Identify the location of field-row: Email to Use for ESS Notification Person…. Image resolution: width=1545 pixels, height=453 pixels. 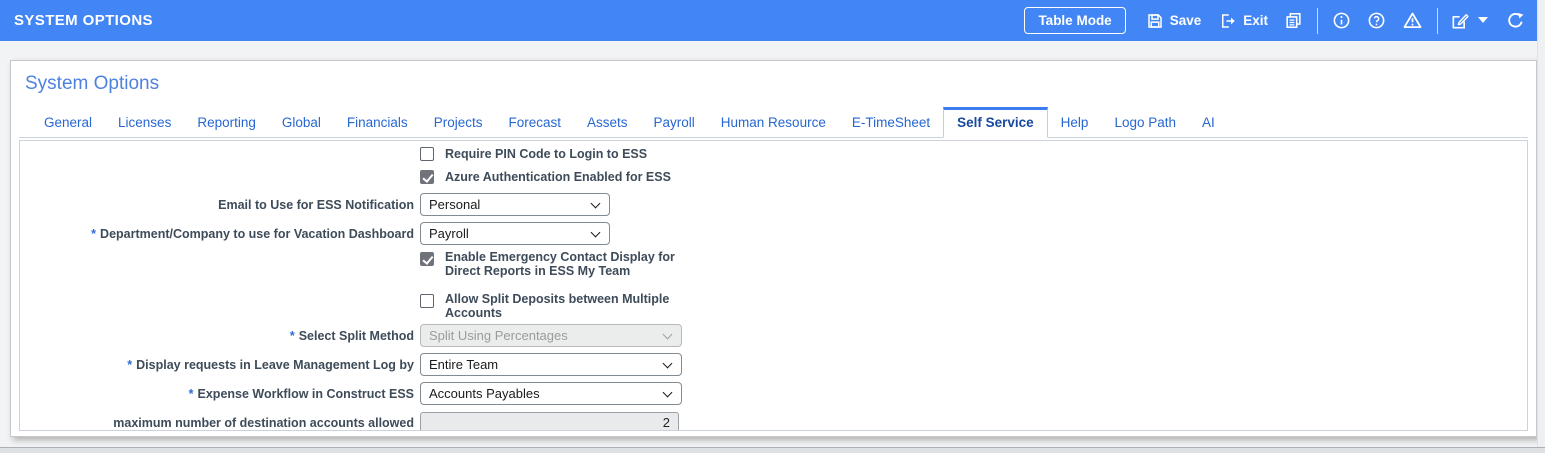
(773, 204).